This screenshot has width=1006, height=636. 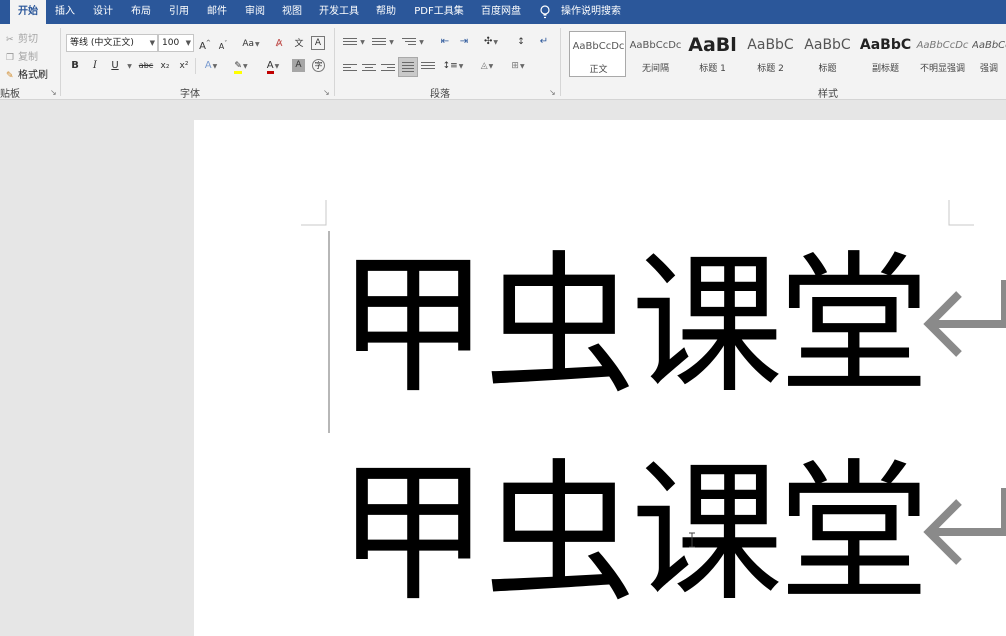 I want to click on grow-font-button: A^, so click(x=205, y=44).